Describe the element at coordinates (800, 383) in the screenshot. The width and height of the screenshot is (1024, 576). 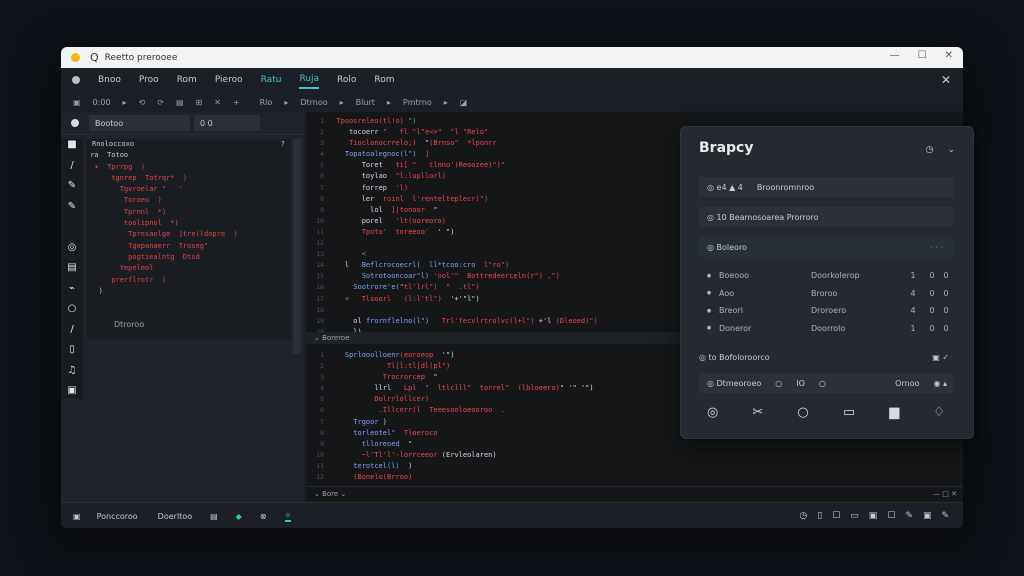
I see `panel-row-icon: IO` at that location.